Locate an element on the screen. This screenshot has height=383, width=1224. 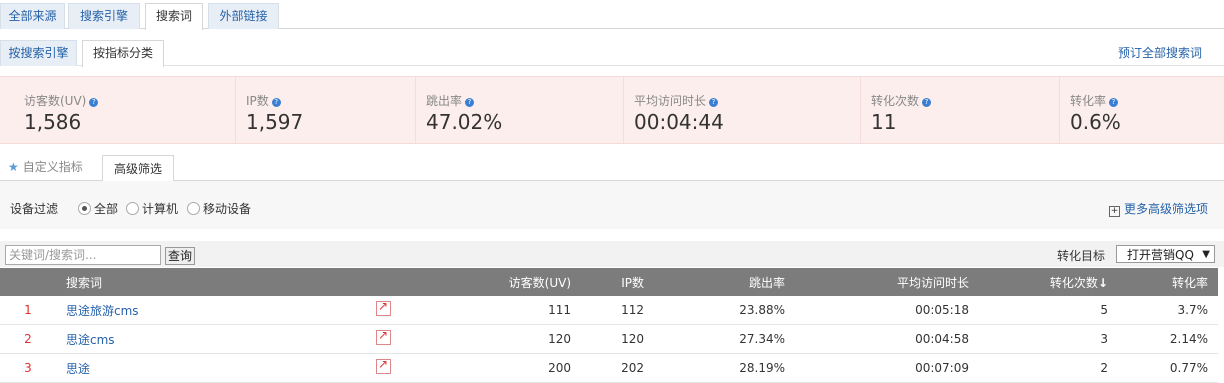
device-radio-computer: 计算机 is located at coordinates (152, 208).